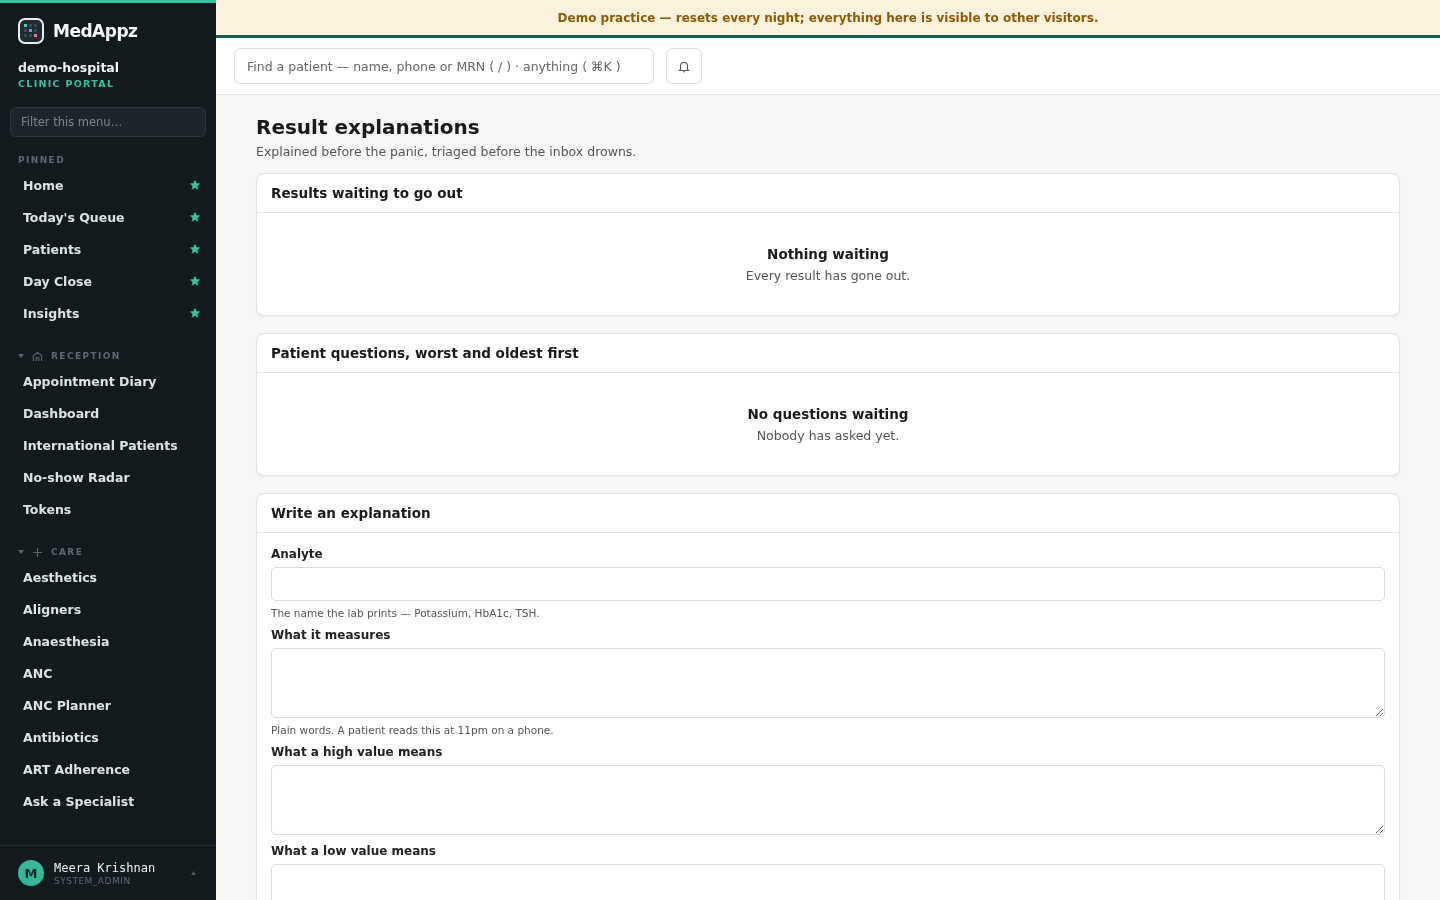 The width and height of the screenshot is (1440, 900). I want to click on logo-icon, so click(31, 31).